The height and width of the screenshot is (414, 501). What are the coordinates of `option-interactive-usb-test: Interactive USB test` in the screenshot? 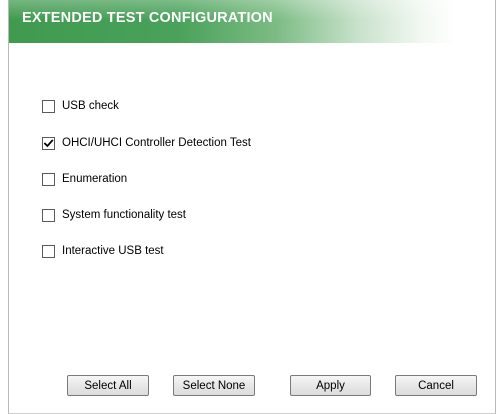 It's located at (103, 251).